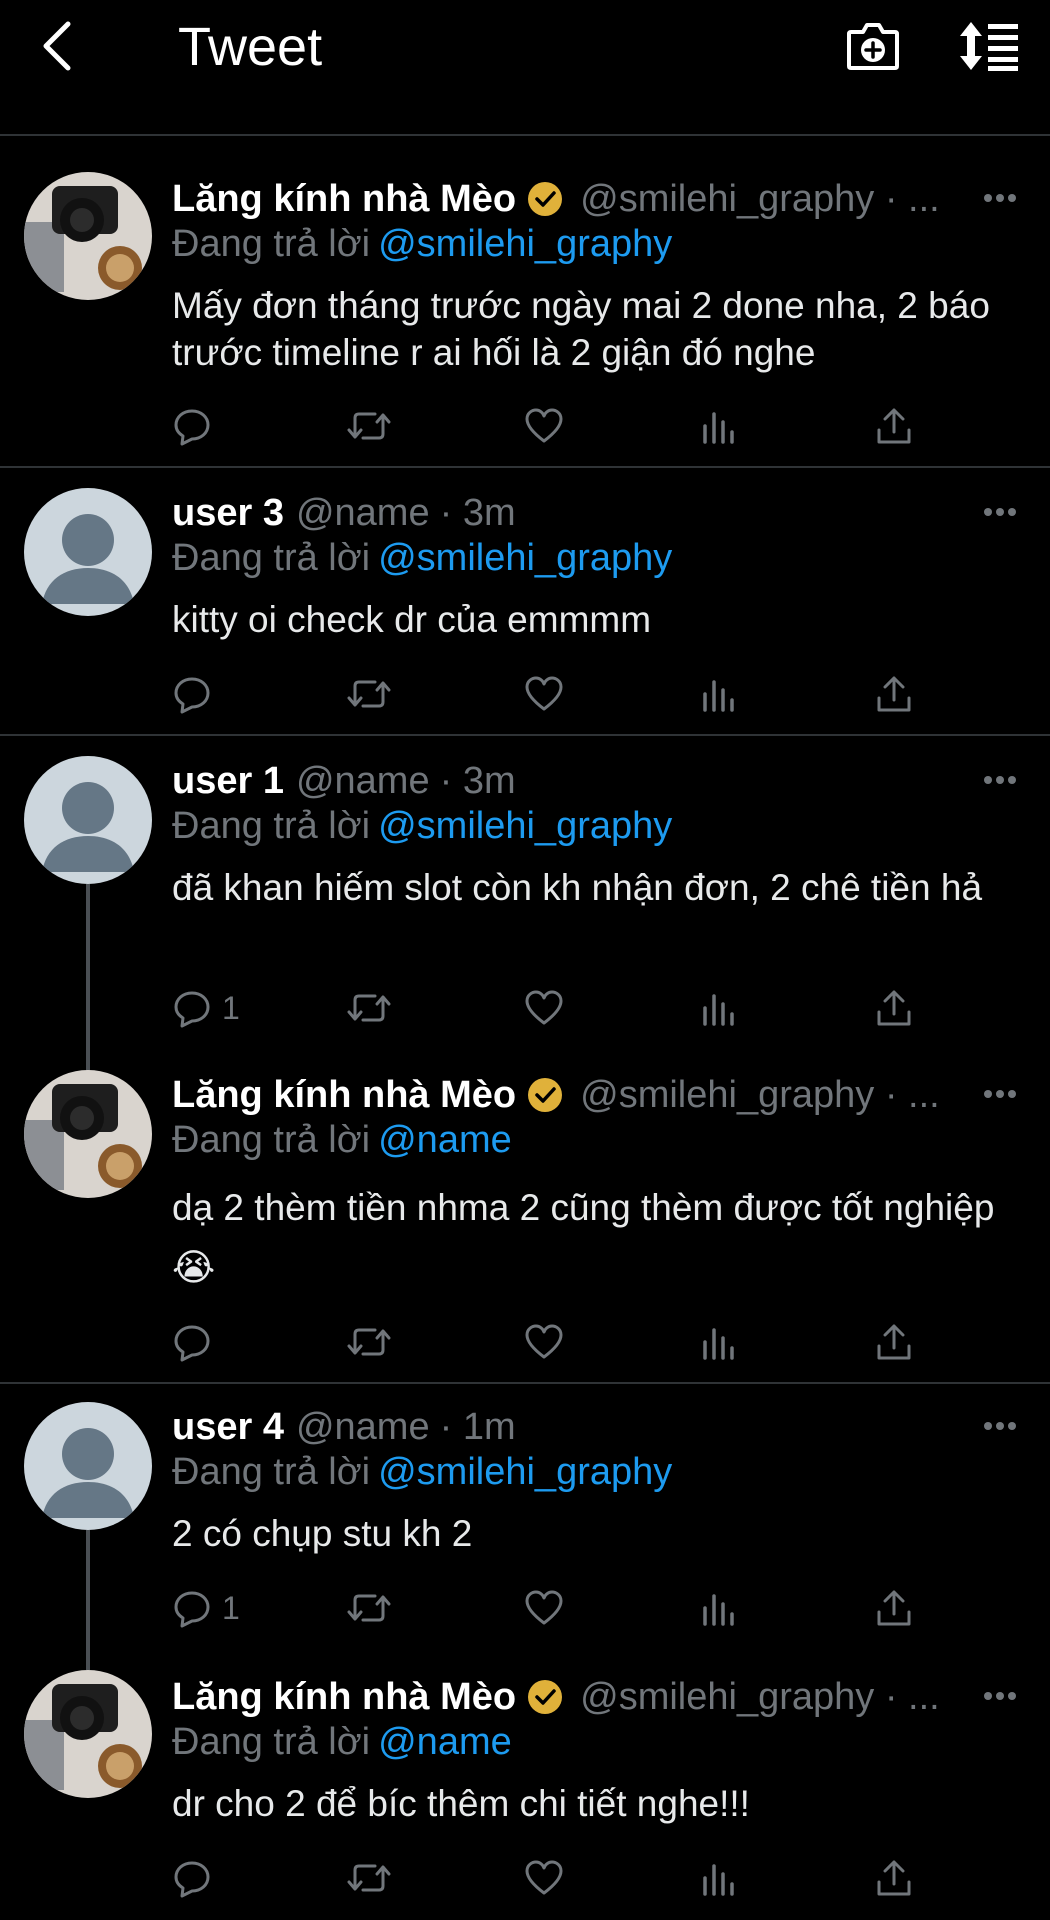 The height and width of the screenshot is (1920, 1050). What do you see at coordinates (228, 781) in the screenshot?
I see `display-name: user 1` at bounding box center [228, 781].